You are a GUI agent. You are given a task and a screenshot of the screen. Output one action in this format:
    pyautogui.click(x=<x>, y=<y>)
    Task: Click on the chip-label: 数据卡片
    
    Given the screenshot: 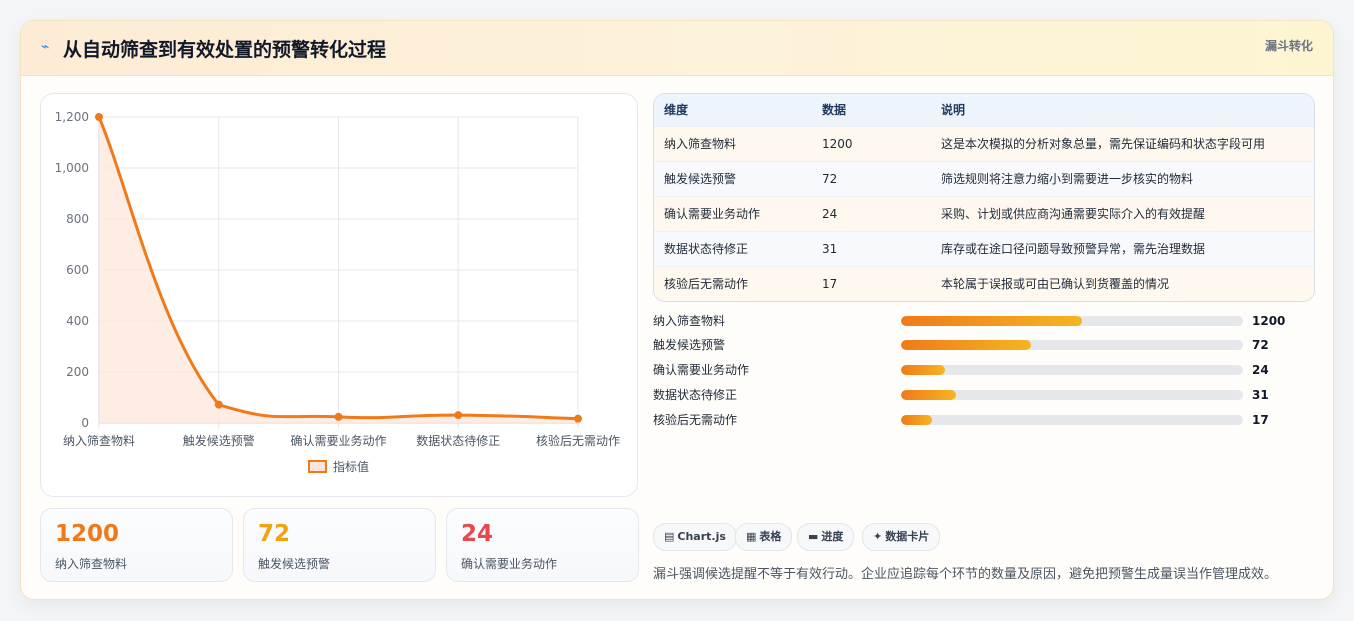 What is the action you would take?
    pyautogui.click(x=907, y=536)
    